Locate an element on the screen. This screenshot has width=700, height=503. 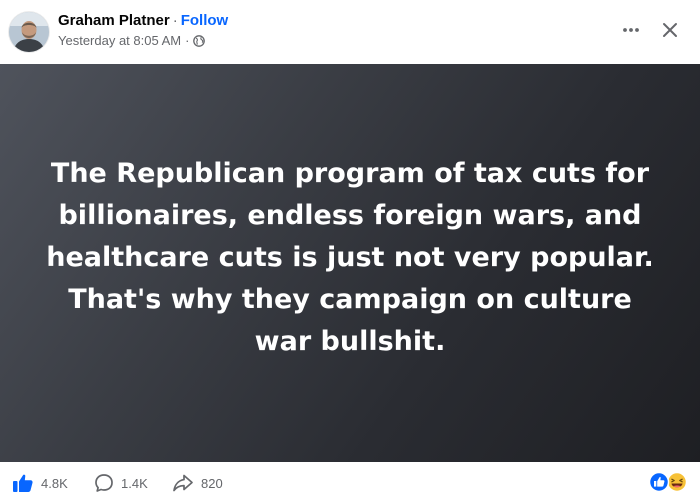
author-name: Graham Platner is located at coordinates (114, 20).